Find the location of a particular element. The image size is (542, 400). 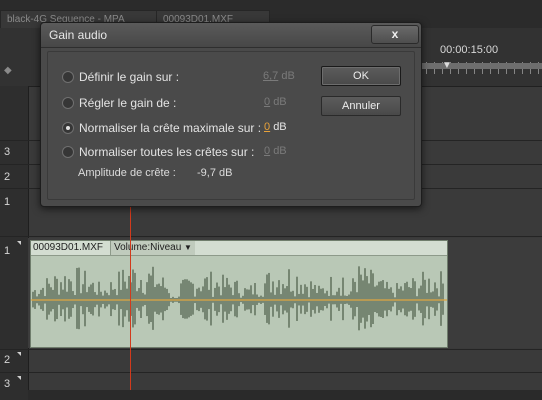

track-header-column is located at coordinates (14, 243).